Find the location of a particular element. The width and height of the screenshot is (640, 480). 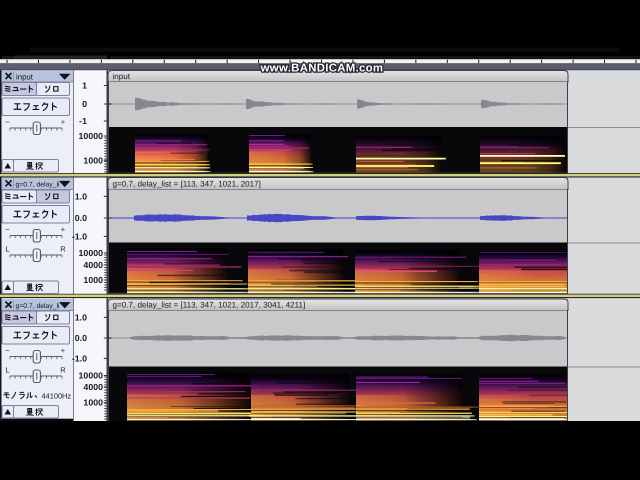

svg-text: www.BANDICAM.com is located at coordinates (322, 69).